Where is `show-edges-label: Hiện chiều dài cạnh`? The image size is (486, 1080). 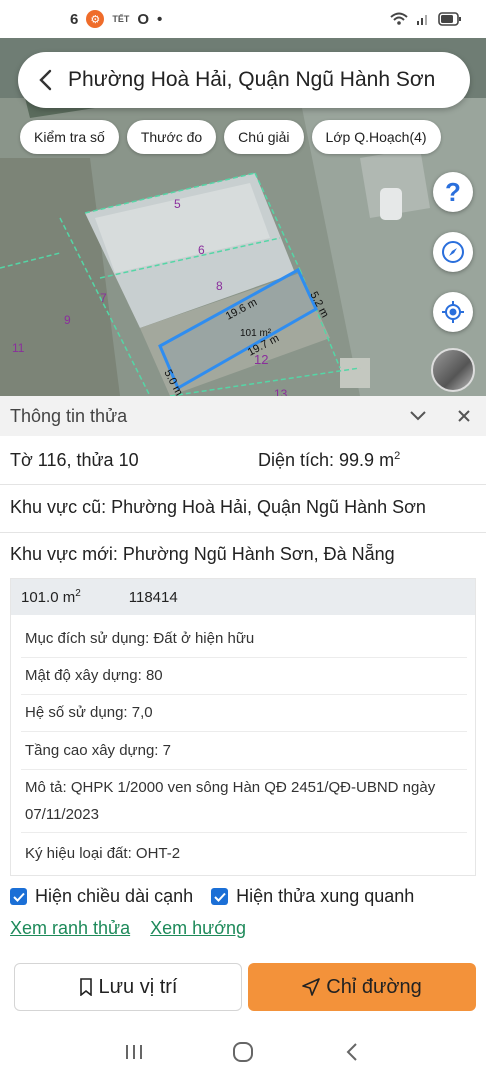 show-edges-label: Hiện chiều dài cạnh is located at coordinates (114, 896).